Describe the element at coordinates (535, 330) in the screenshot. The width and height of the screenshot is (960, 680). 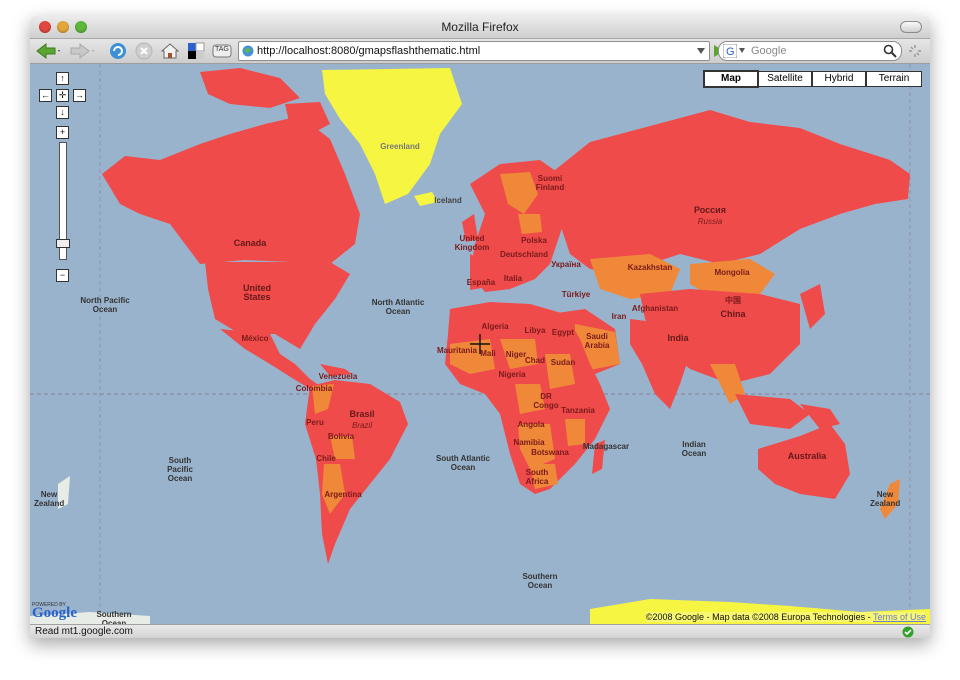
I see `label-libya: Libya` at that location.